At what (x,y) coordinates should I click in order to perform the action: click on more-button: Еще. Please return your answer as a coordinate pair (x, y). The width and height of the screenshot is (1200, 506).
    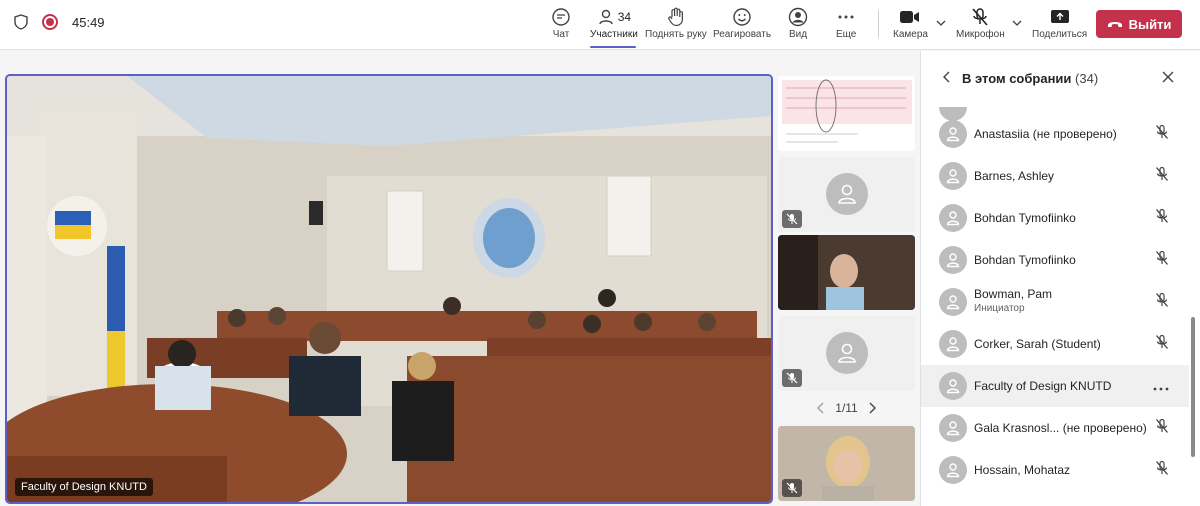
    Looking at the image, I should click on (846, 26).